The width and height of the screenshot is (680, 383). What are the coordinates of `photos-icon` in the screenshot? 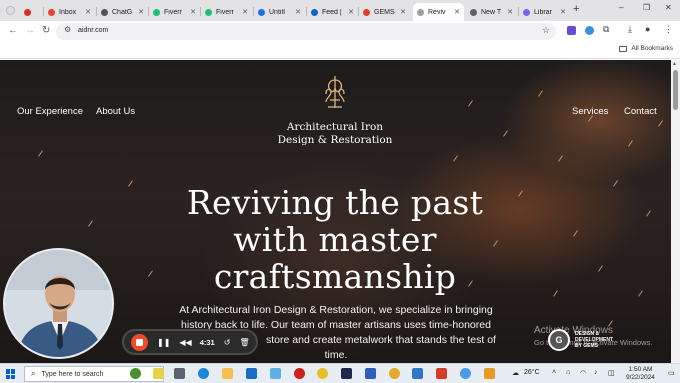 It's located at (275, 373).